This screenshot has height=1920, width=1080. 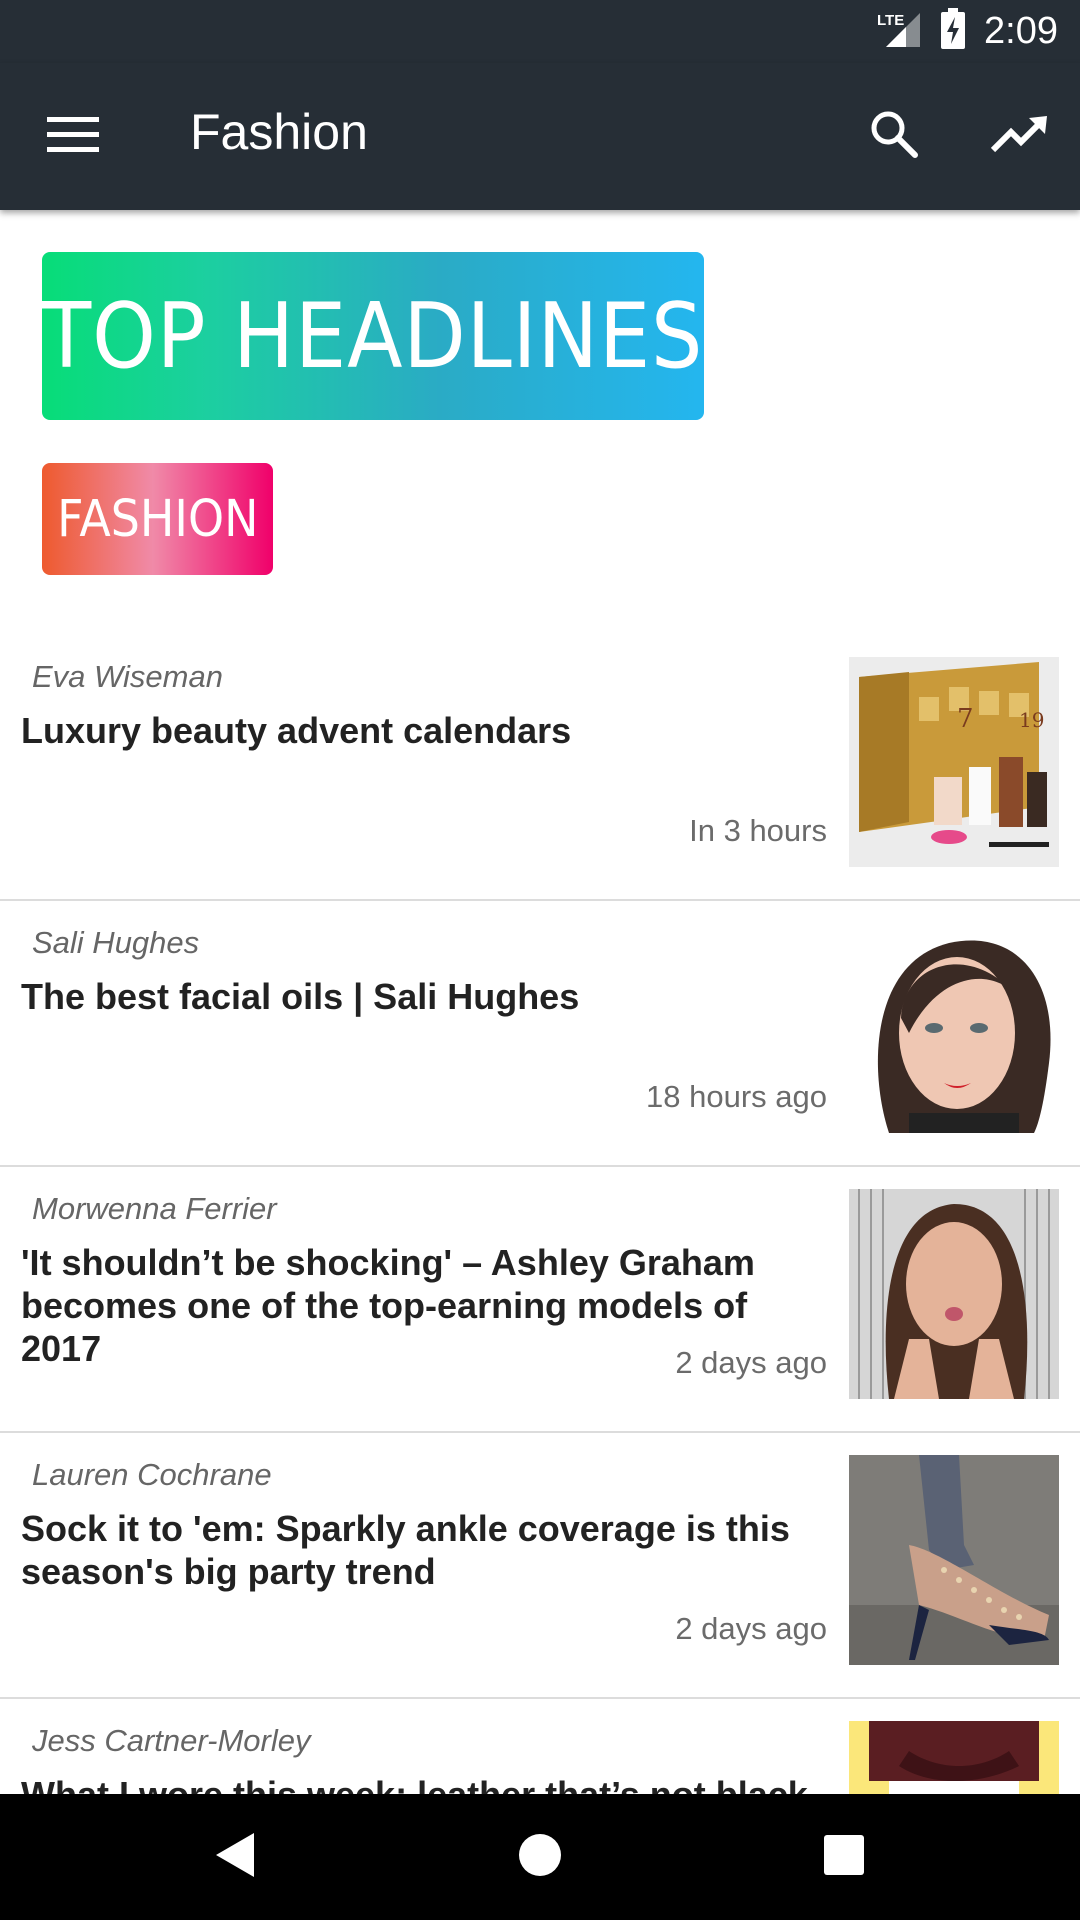 I want to click on back-icon, so click(x=236, y=1857).